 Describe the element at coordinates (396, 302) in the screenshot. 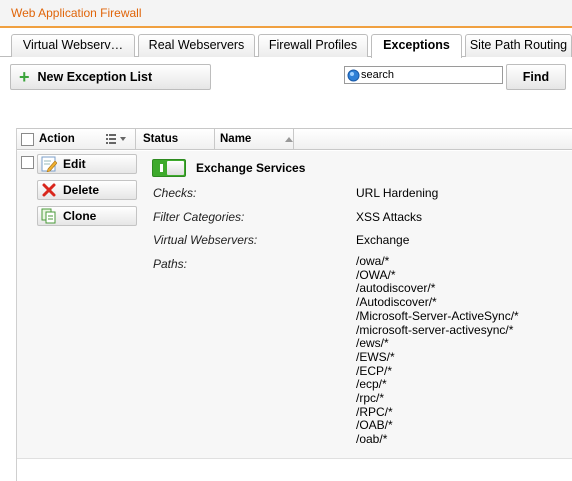

I see `path-item: /Autodiscover/*` at that location.